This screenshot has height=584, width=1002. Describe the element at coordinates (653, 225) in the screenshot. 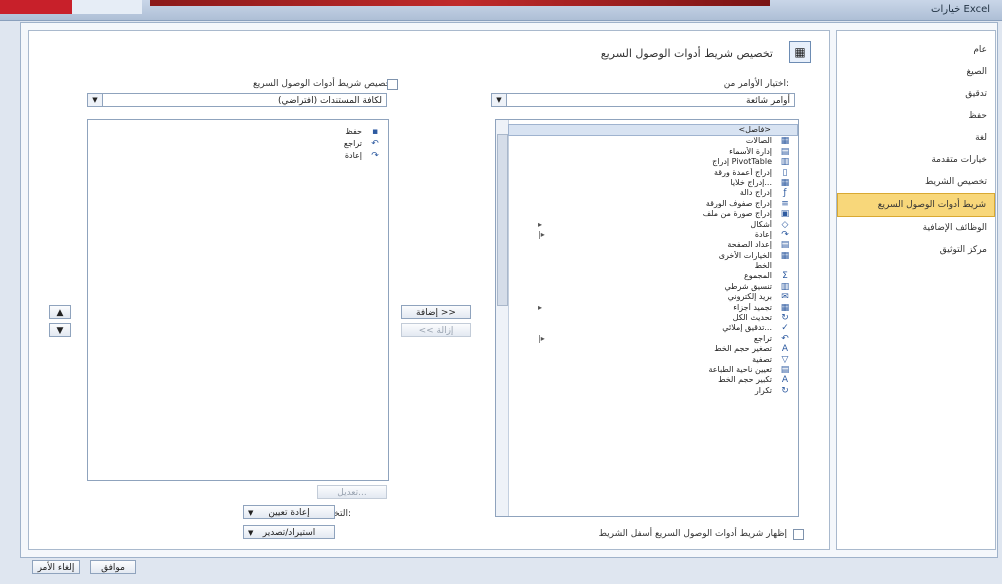

I see `command-item: ▸ أشكال ◇` at that location.